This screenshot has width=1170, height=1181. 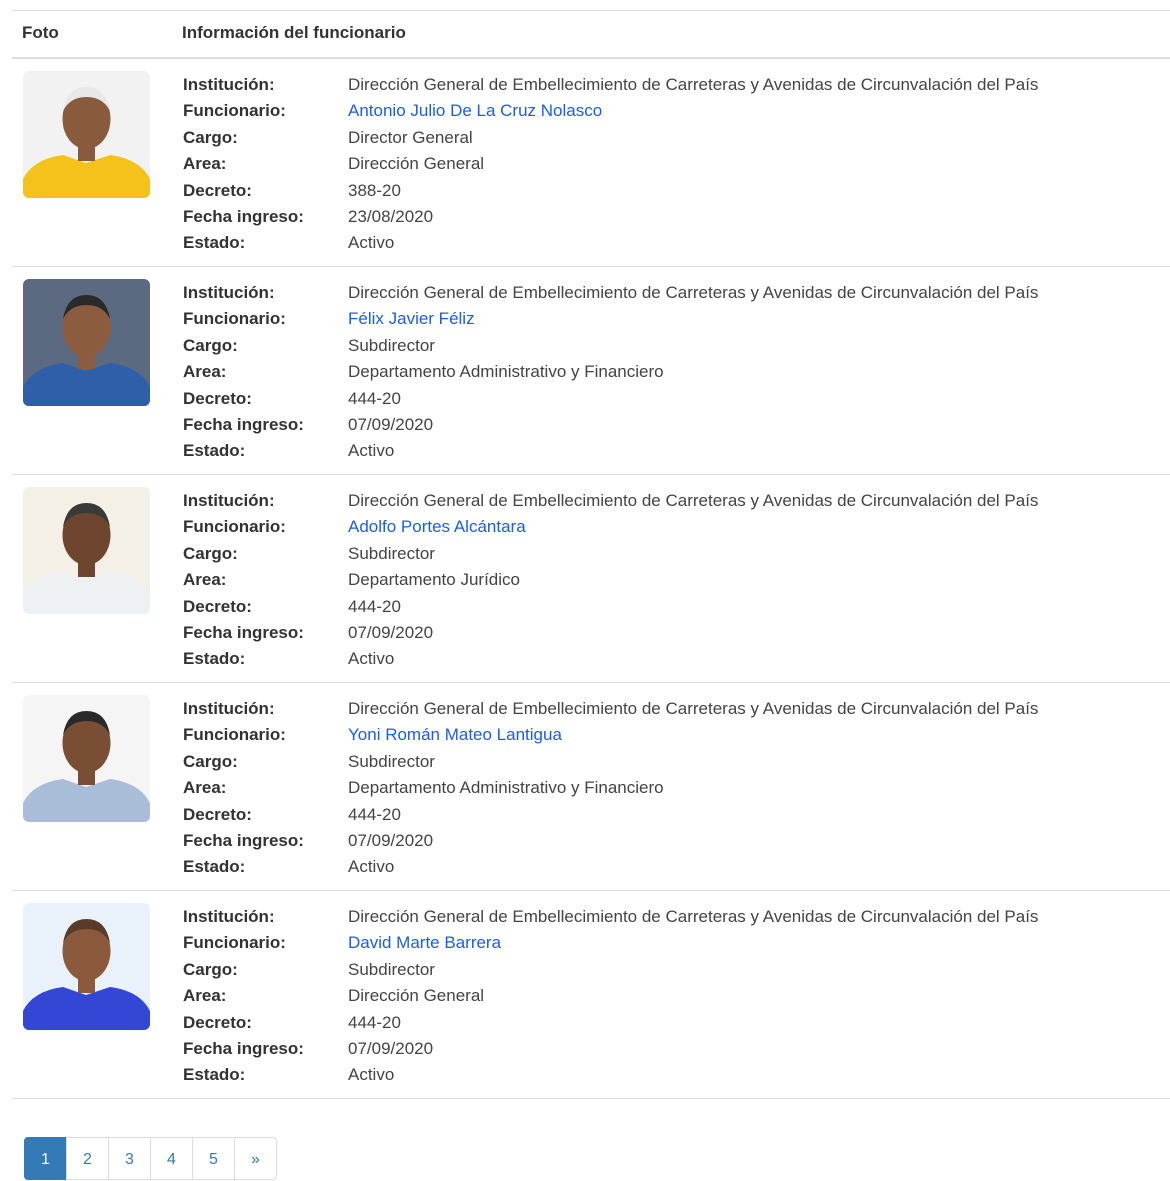 I want to click on field-funcionario: Funcionario: Yoni Román Mateo Lantigua, so click(x=610, y=735).